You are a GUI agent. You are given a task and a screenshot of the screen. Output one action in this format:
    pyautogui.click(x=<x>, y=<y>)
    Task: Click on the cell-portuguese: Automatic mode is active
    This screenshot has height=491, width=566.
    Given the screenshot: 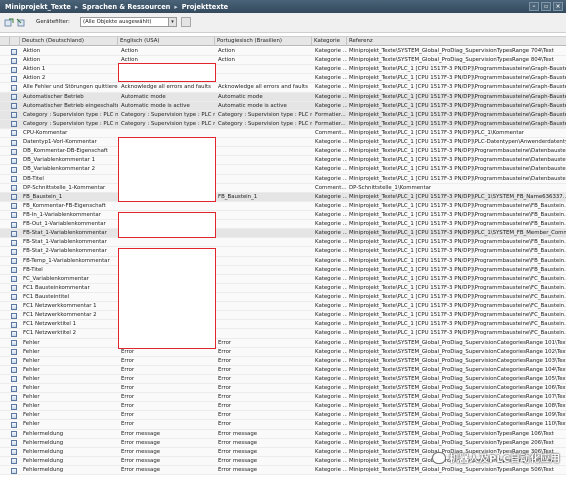 What is the action you would take?
    pyautogui.click(x=264, y=106)
    